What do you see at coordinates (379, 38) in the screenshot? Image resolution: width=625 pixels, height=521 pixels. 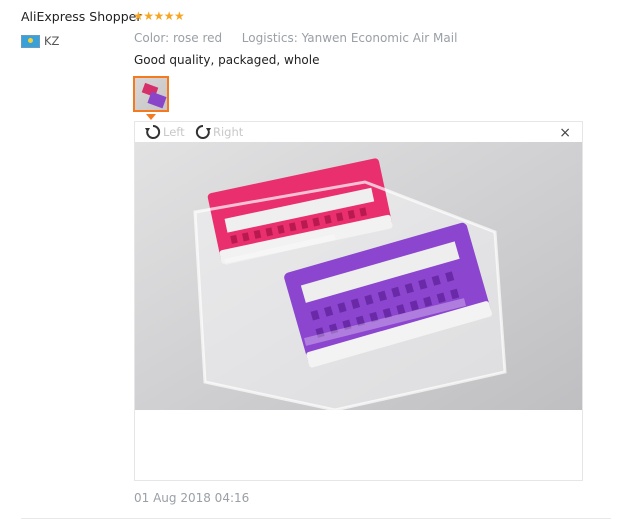 I see `logistics-value: Yanwen Economic Air Mail` at bounding box center [379, 38].